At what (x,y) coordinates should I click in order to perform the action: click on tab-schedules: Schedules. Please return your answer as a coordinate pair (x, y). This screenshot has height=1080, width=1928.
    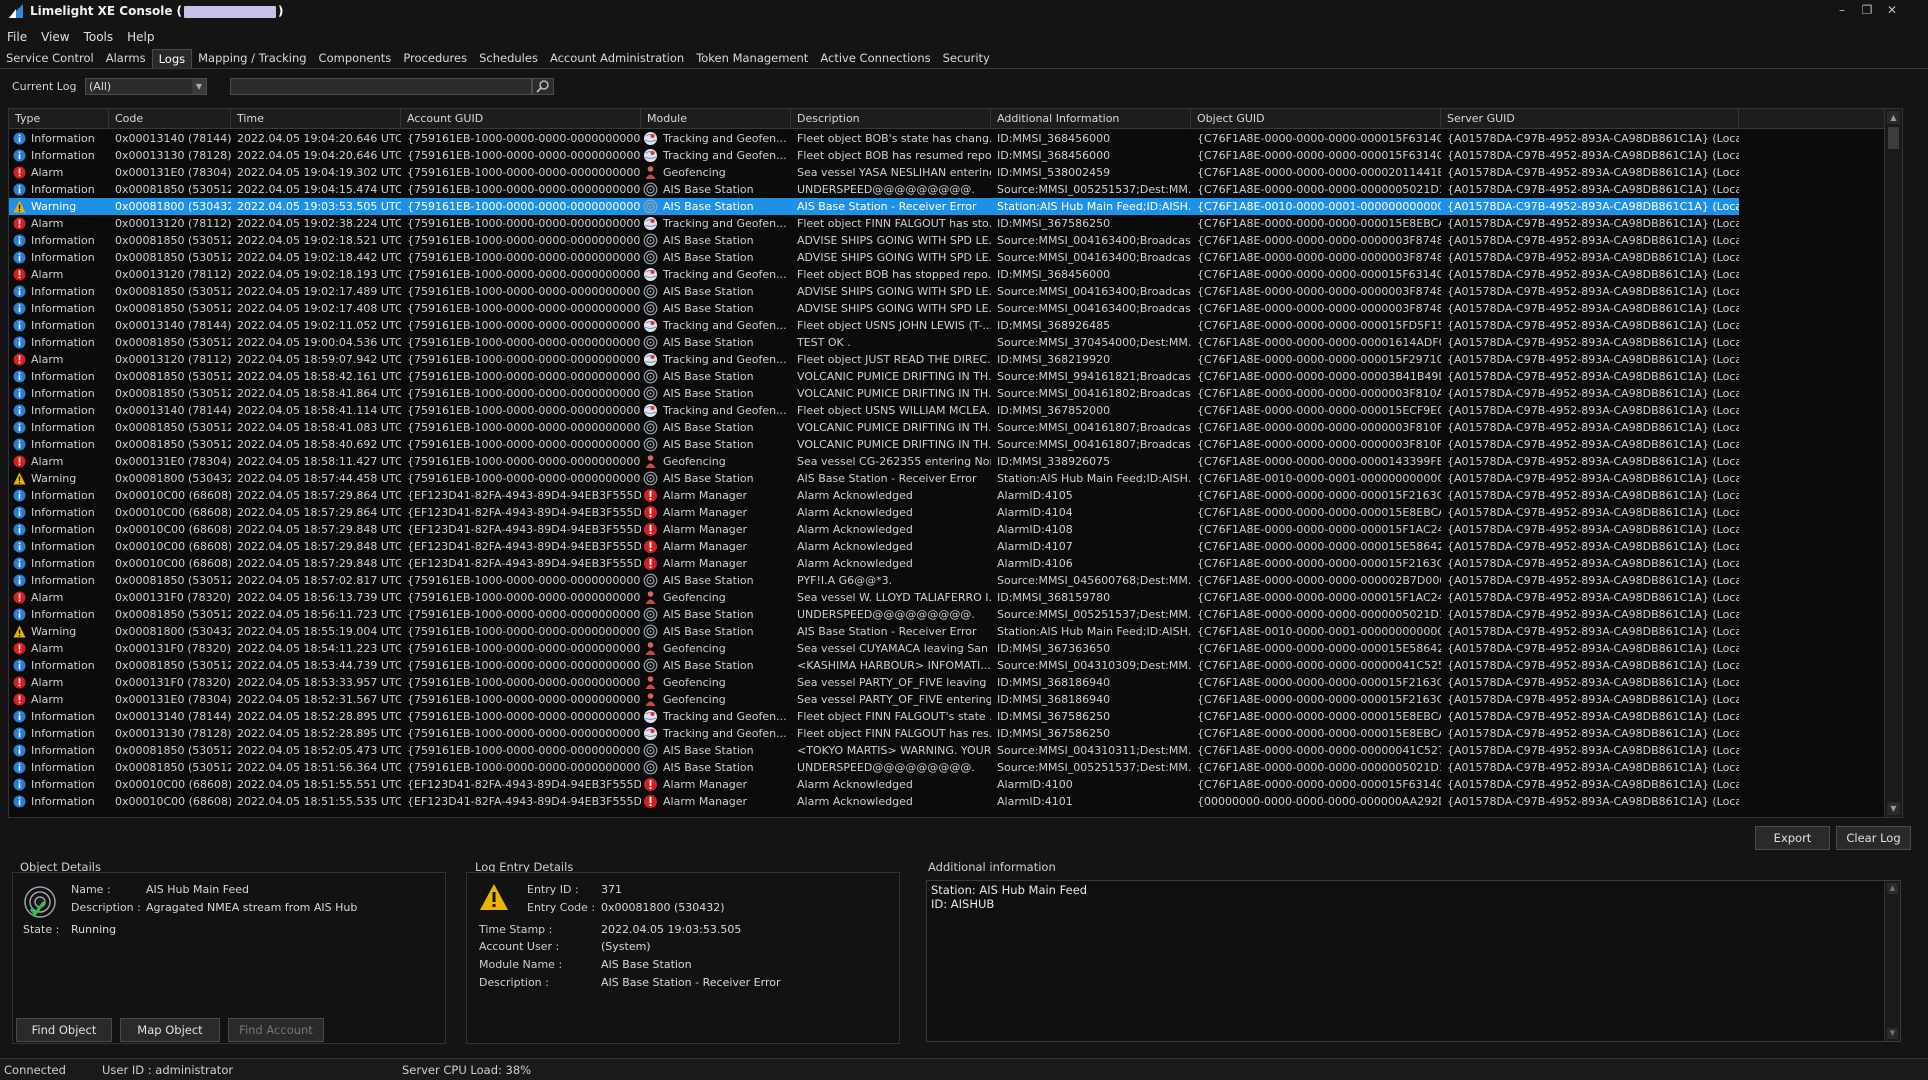
    Looking at the image, I should click on (508, 58).